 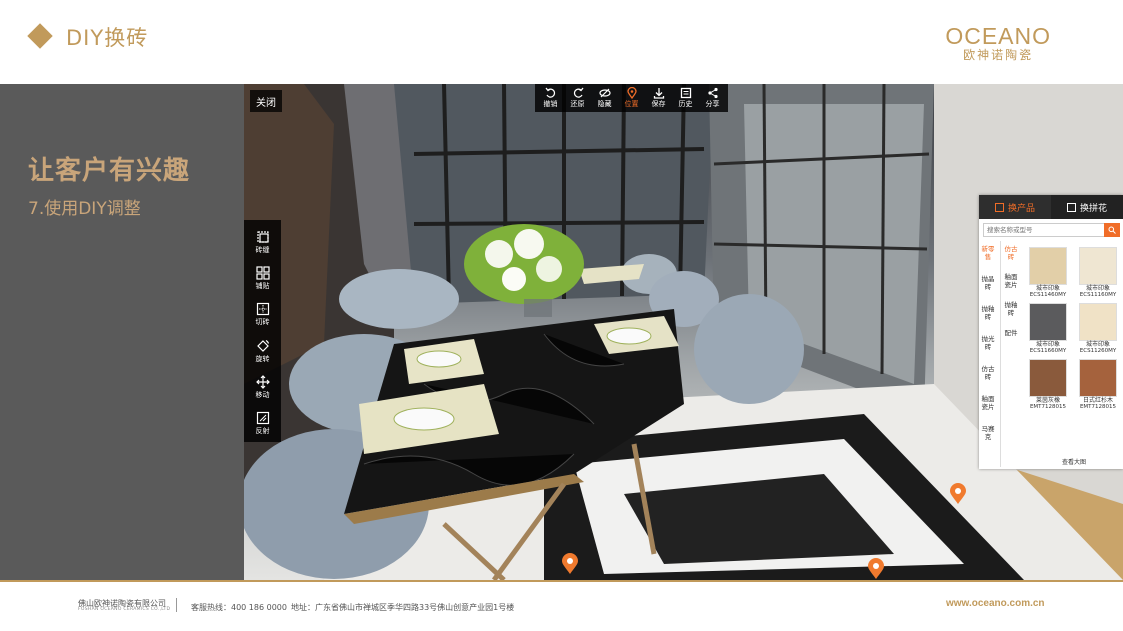 I want to click on undo-button: 撤销, so click(x=550, y=98).